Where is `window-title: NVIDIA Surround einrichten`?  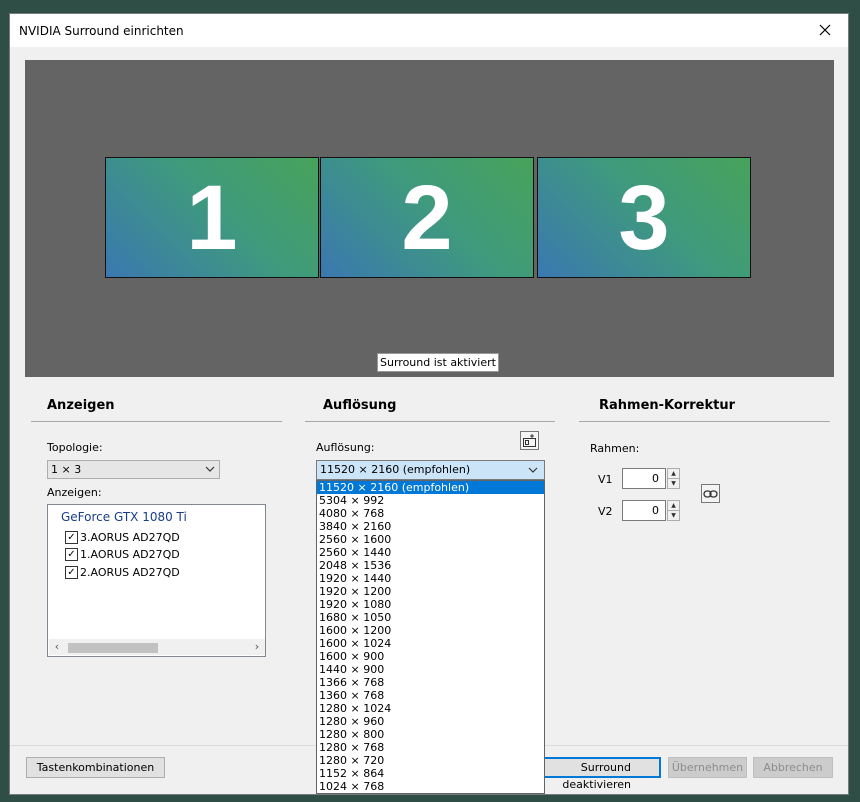
window-title: NVIDIA Surround einrichten is located at coordinates (101, 31).